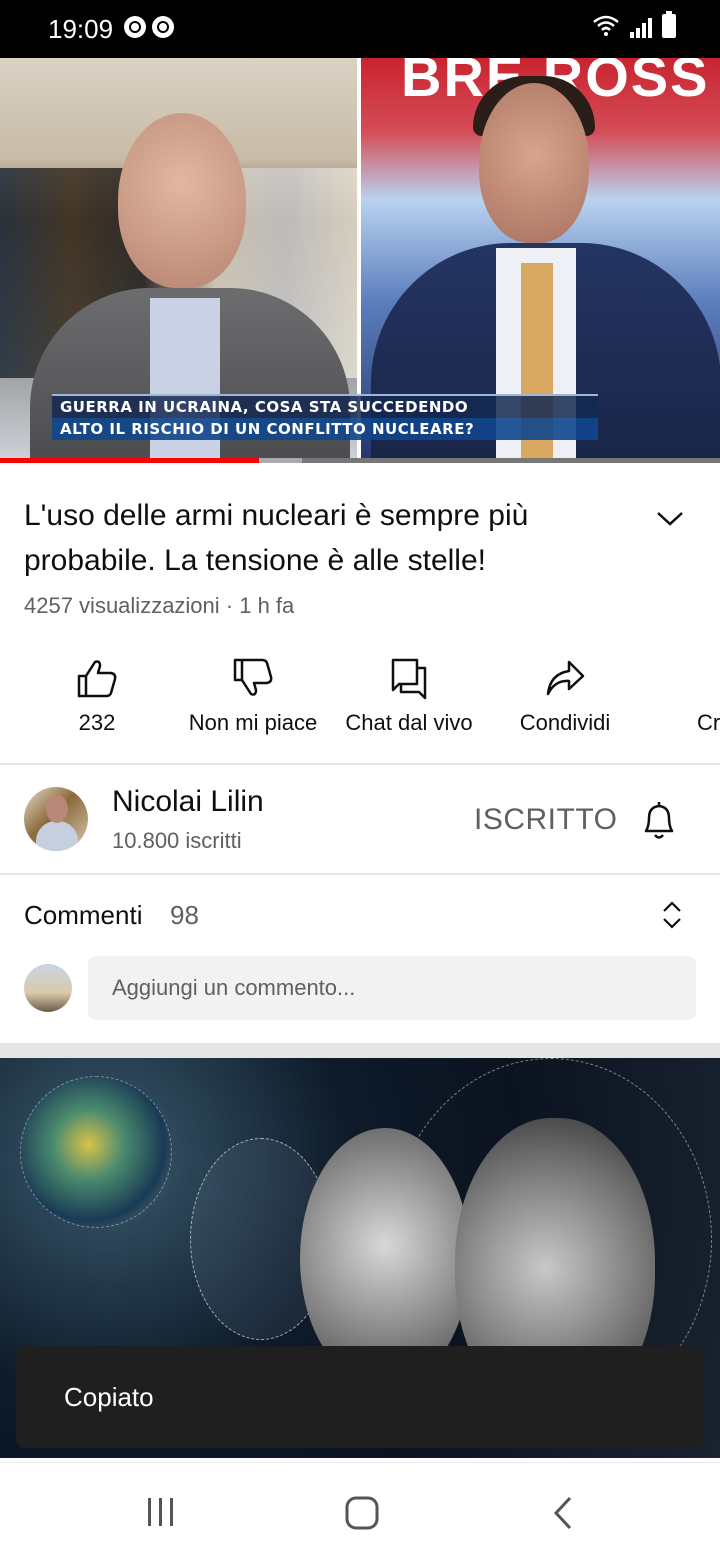 The image size is (720, 1561). Describe the element at coordinates (325, 406) in the screenshot. I see `caption-line-1: GUERRA IN UCRAINA, COSA STA SUCCEDENDO` at that location.